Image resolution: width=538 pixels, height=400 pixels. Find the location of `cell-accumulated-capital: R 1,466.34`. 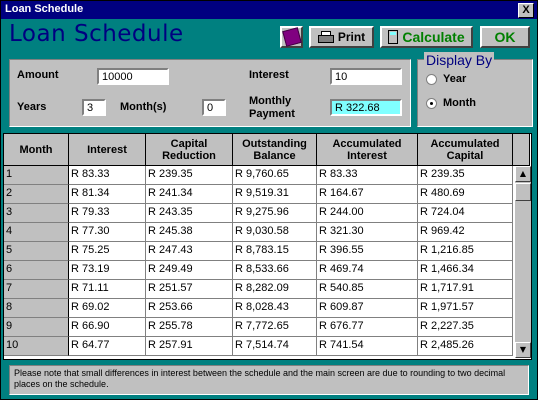

cell-accumulated-capital: R 1,466.34 is located at coordinates (465, 270).